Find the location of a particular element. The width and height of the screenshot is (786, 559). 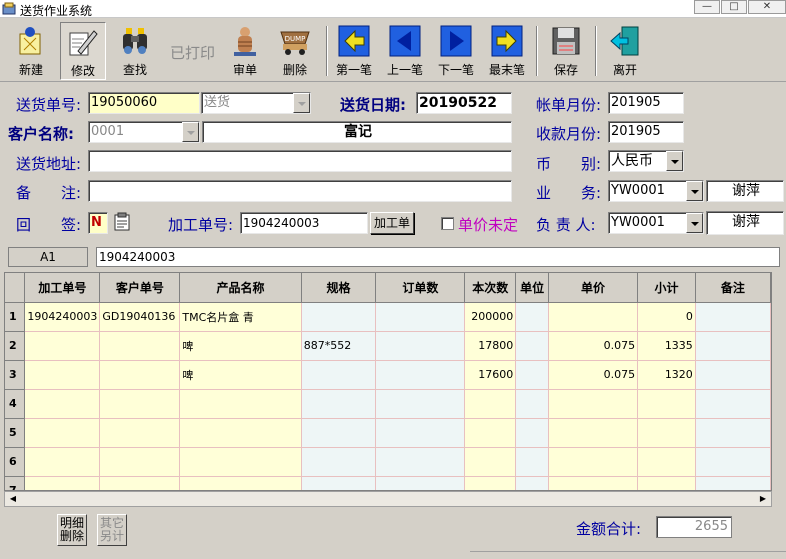

grid-cell-sub: 1320 is located at coordinates (666, 375).